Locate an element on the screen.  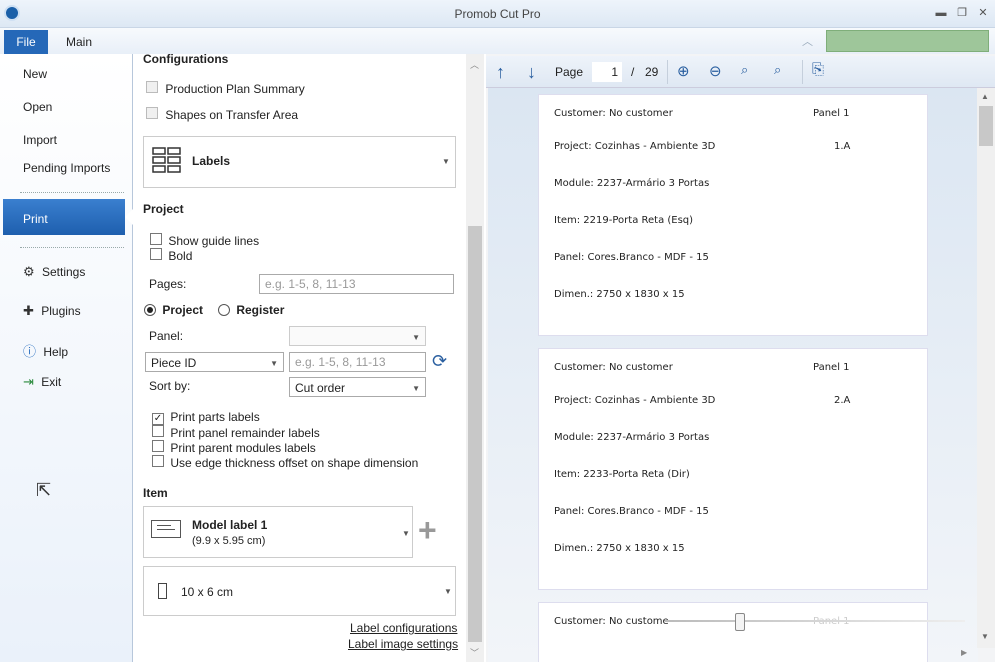
scroll-up-icon: ▲ is located at coordinates (985, 96).